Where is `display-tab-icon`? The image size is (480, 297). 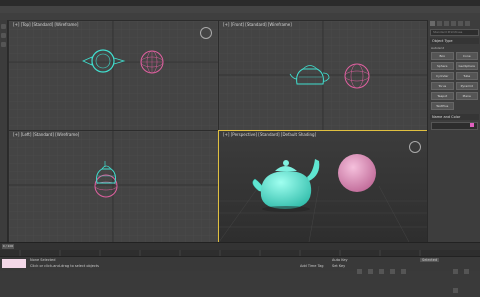 display-tab-icon is located at coordinates (460, 23).